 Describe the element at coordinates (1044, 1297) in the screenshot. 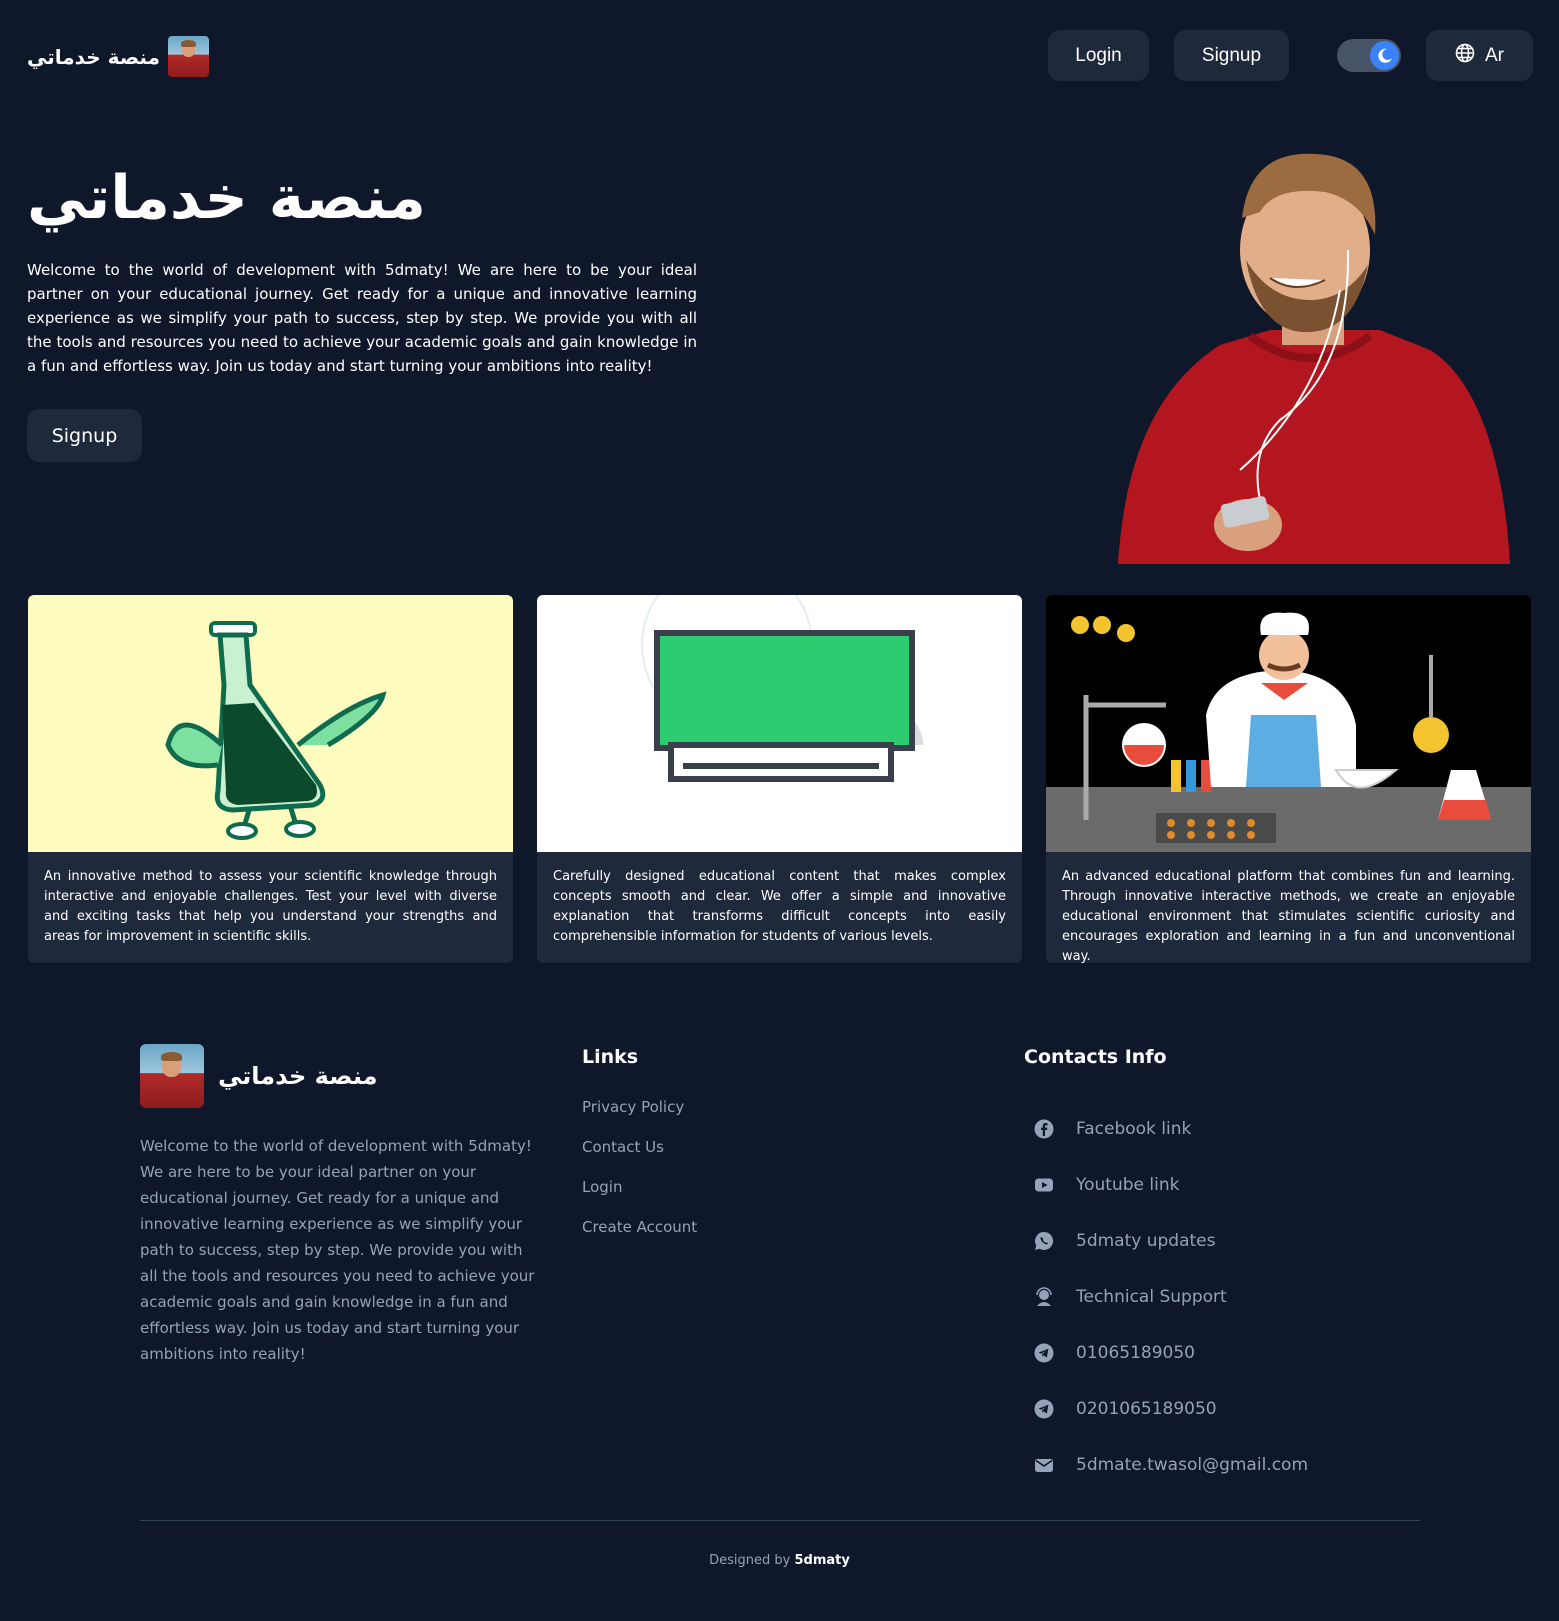

I see `support-icon` at that location.